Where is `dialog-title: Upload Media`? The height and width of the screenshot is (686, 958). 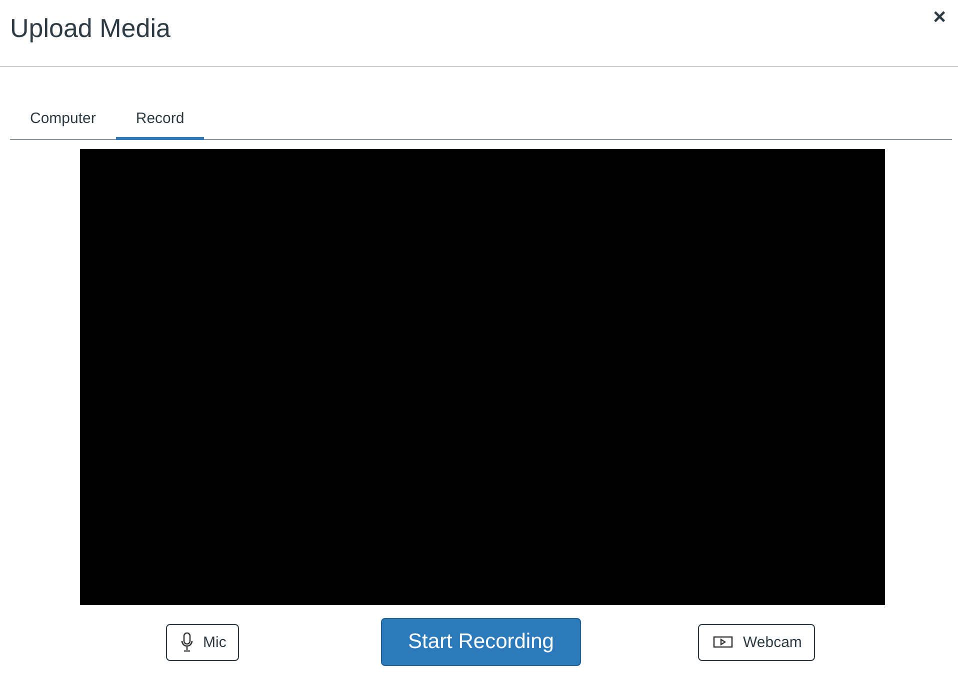
dialog-title: Upload Media is located at coordinates (90, 28).